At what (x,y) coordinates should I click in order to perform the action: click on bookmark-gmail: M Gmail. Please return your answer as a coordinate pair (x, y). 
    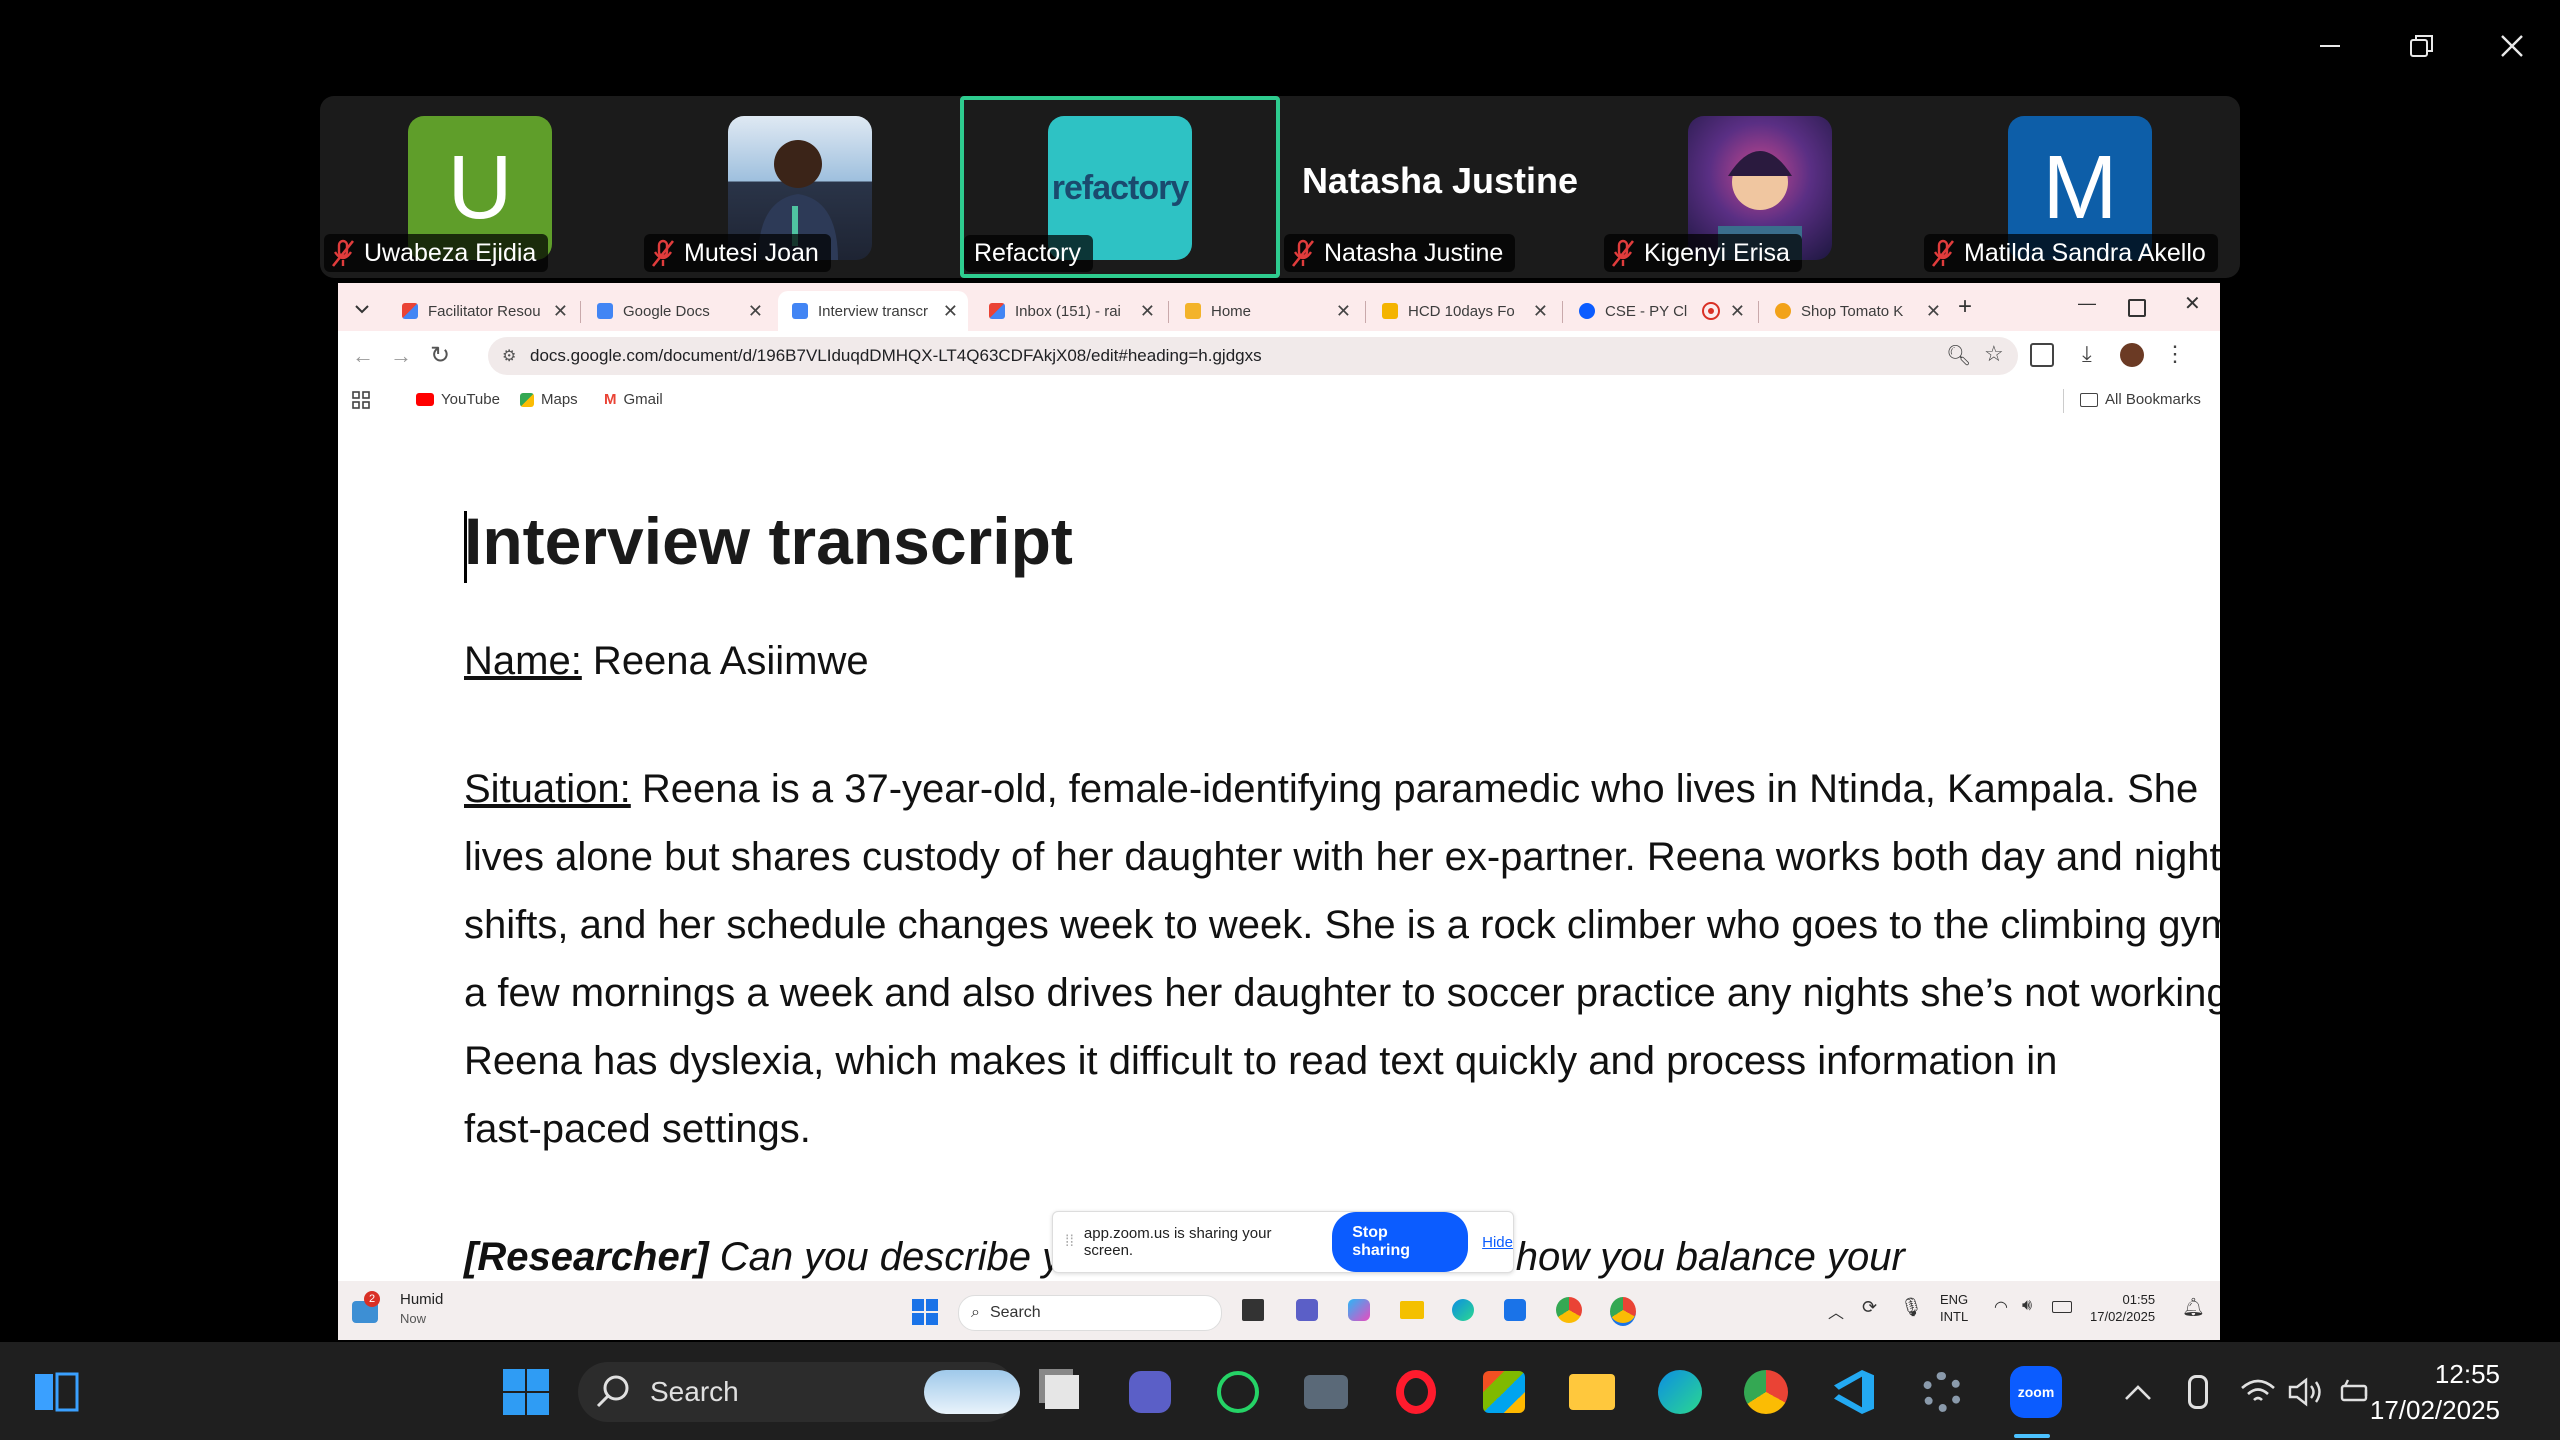
    Looking at the image, I should click on (633, 399).